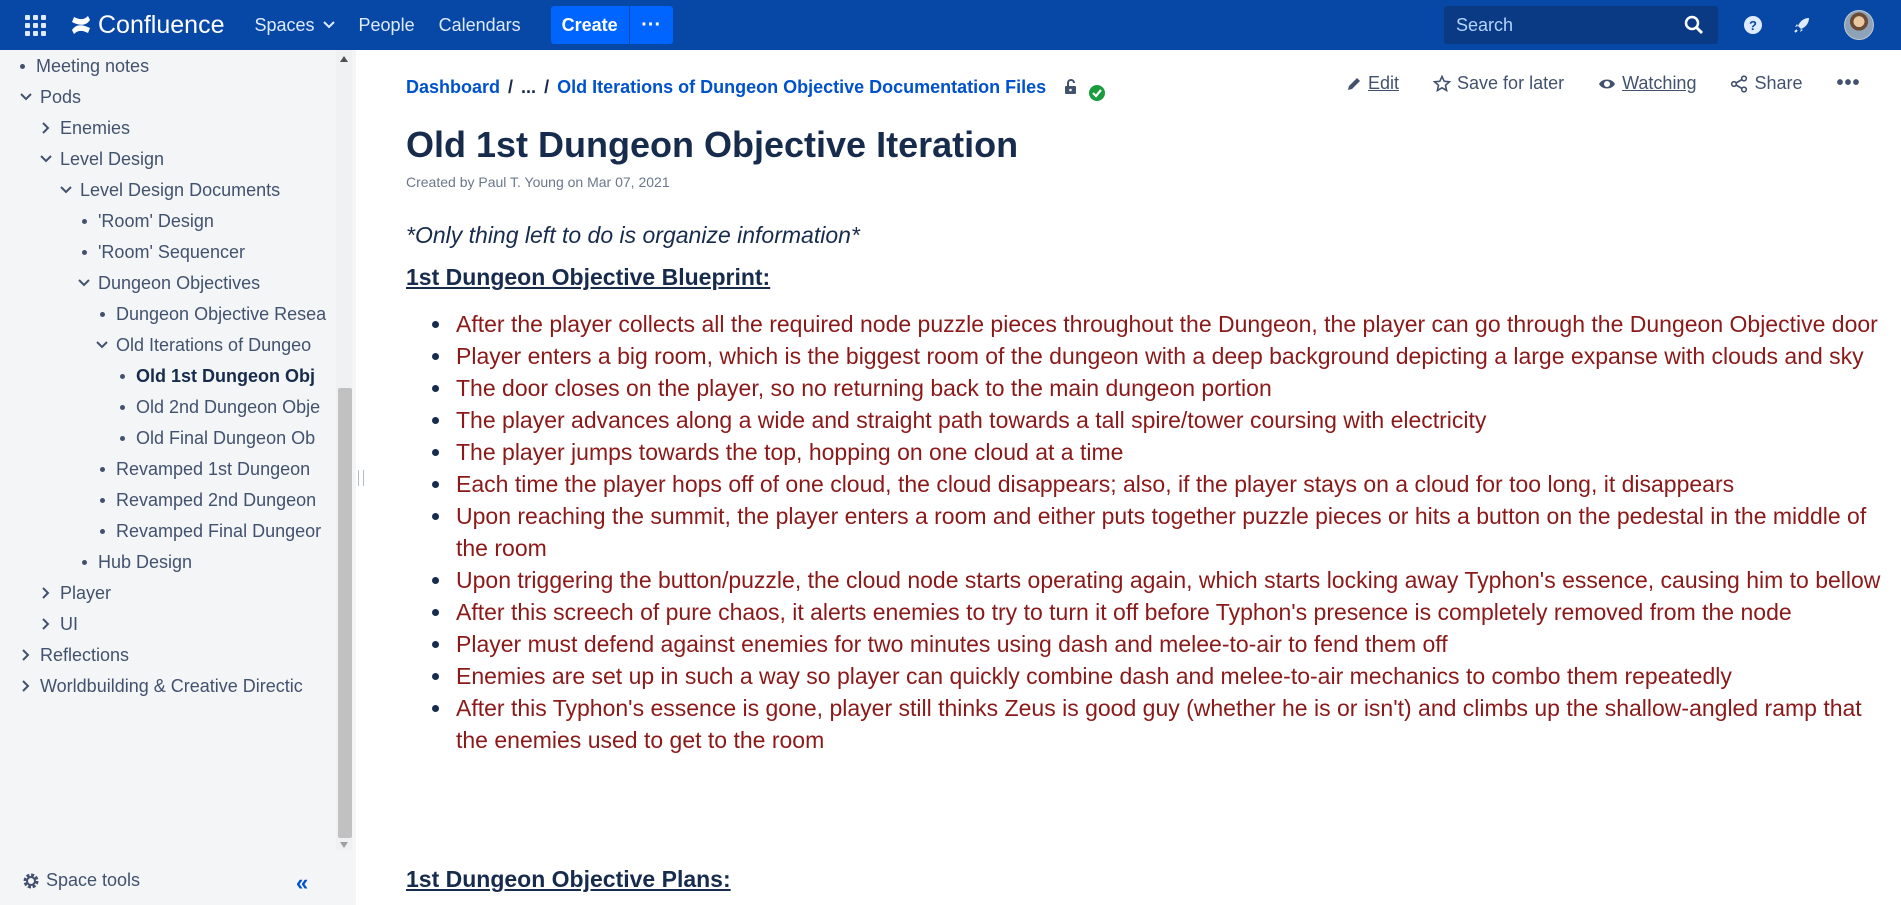  What do you see at coordinates (204, 500) in the screenshot?
I see `sidebar-tree-item: Revamped 2nd Dungeon` at bounding box center [204, 500].